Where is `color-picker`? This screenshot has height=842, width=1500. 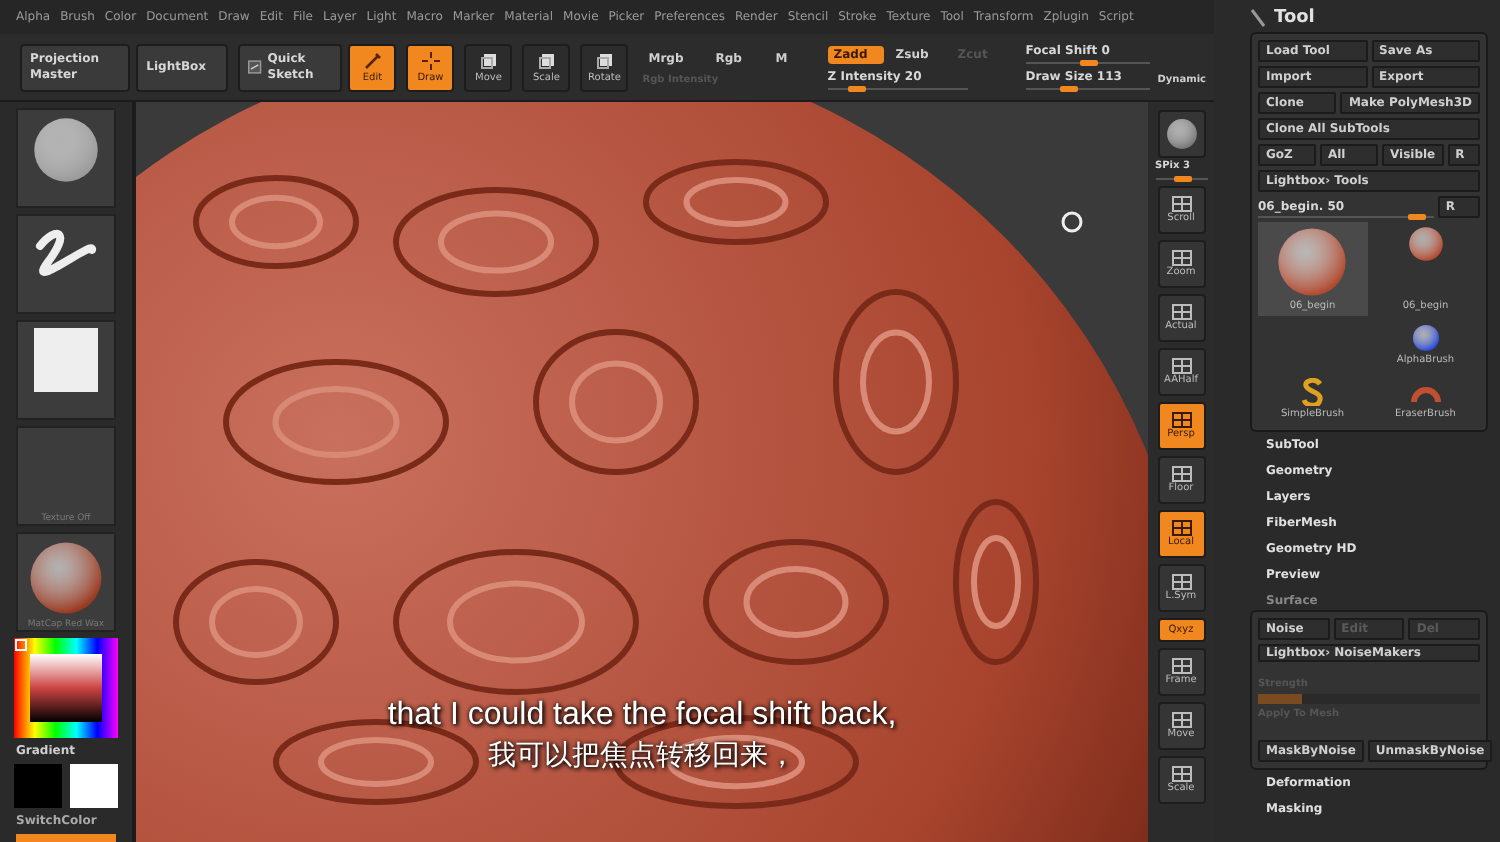
color-picker is located at coordinates (66, 688).